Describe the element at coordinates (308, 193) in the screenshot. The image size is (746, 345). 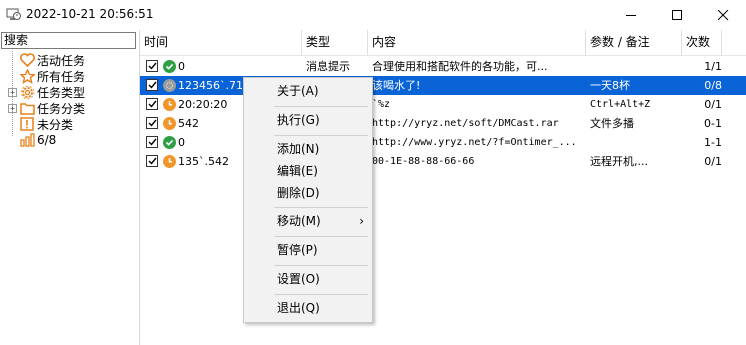
I see `menu-item-delete: 删除(D)` at that location.